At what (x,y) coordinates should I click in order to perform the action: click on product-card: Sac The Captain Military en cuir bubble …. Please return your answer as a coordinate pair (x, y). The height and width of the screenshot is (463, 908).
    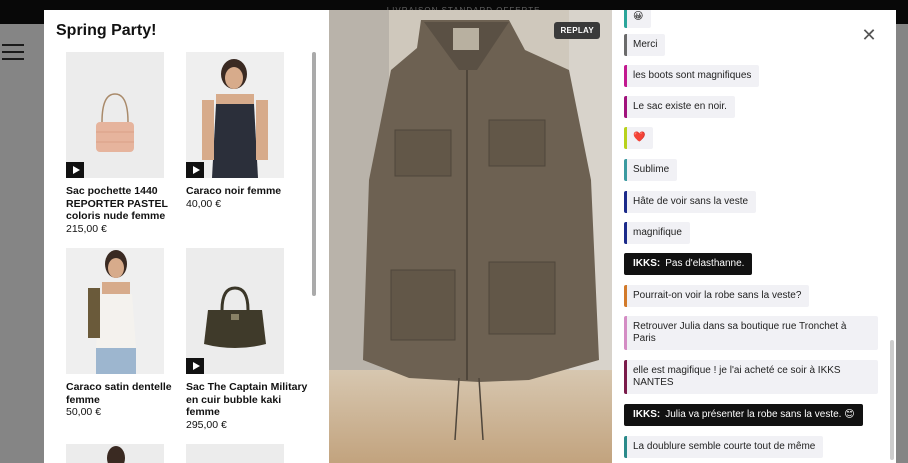
    Looking at the image, I should click on (247, 340).